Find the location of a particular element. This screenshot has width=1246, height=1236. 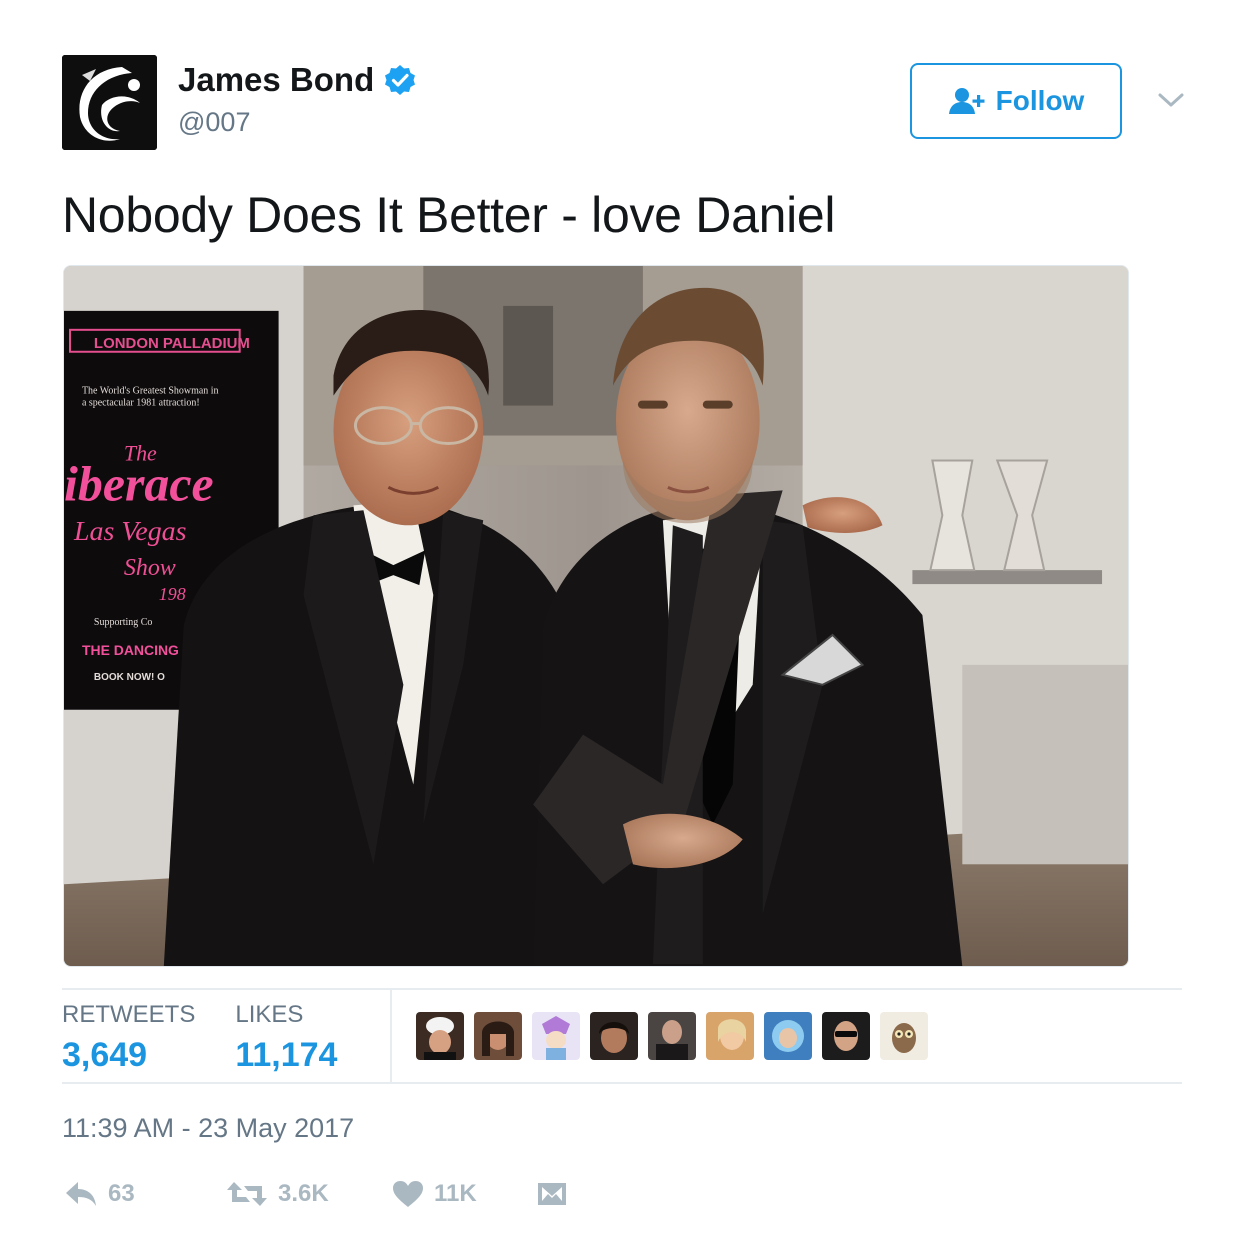

heart-icon is located at coordinates (408, 1194).